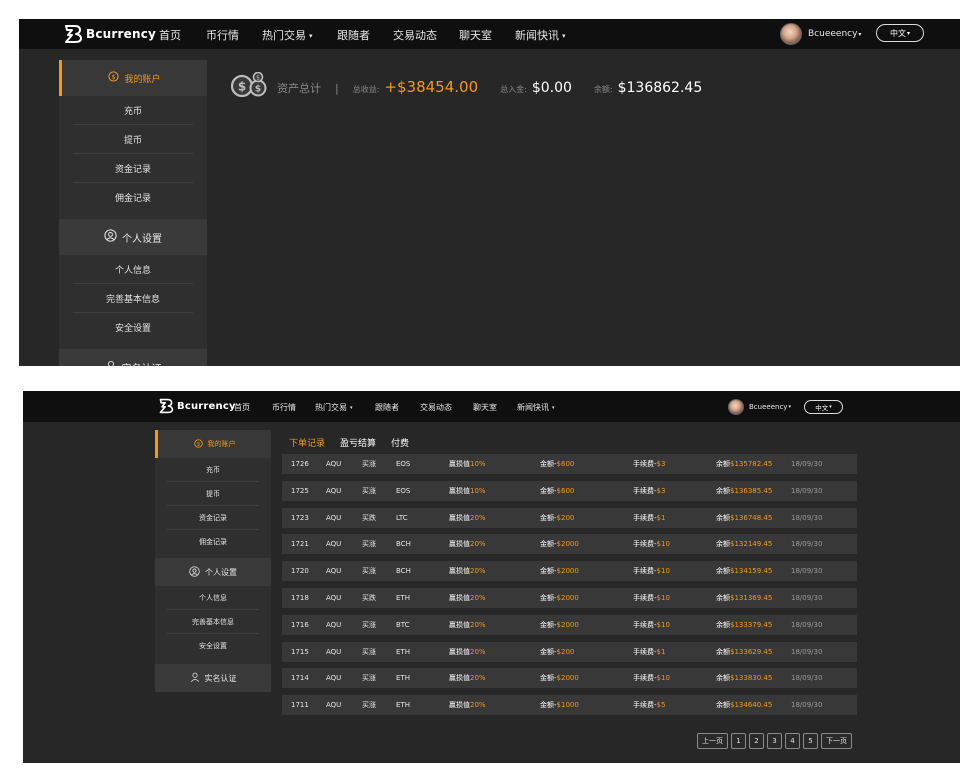  I want to click on prev-page-button: 上一页, so click(712, 741).